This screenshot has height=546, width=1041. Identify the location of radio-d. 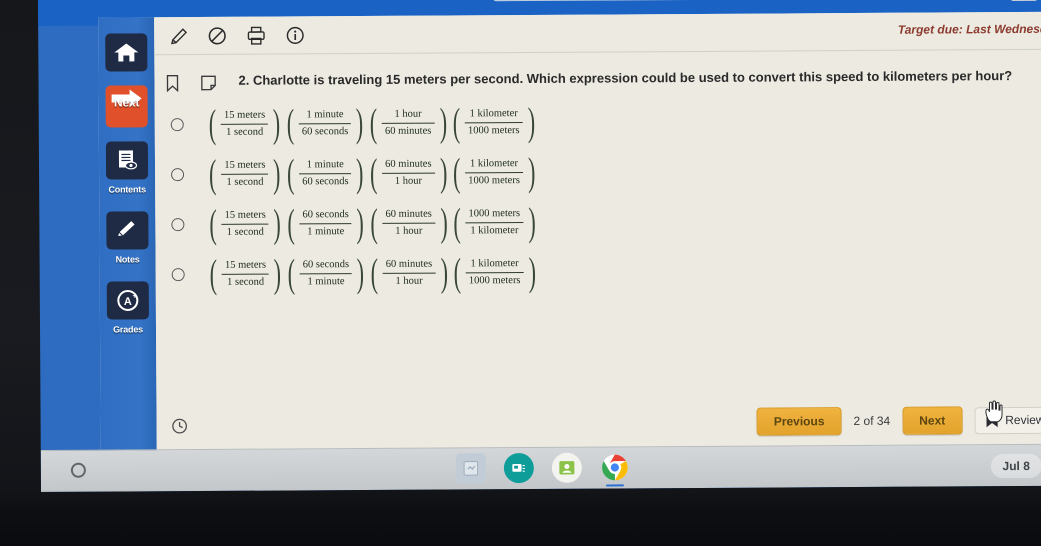
(178, 274).